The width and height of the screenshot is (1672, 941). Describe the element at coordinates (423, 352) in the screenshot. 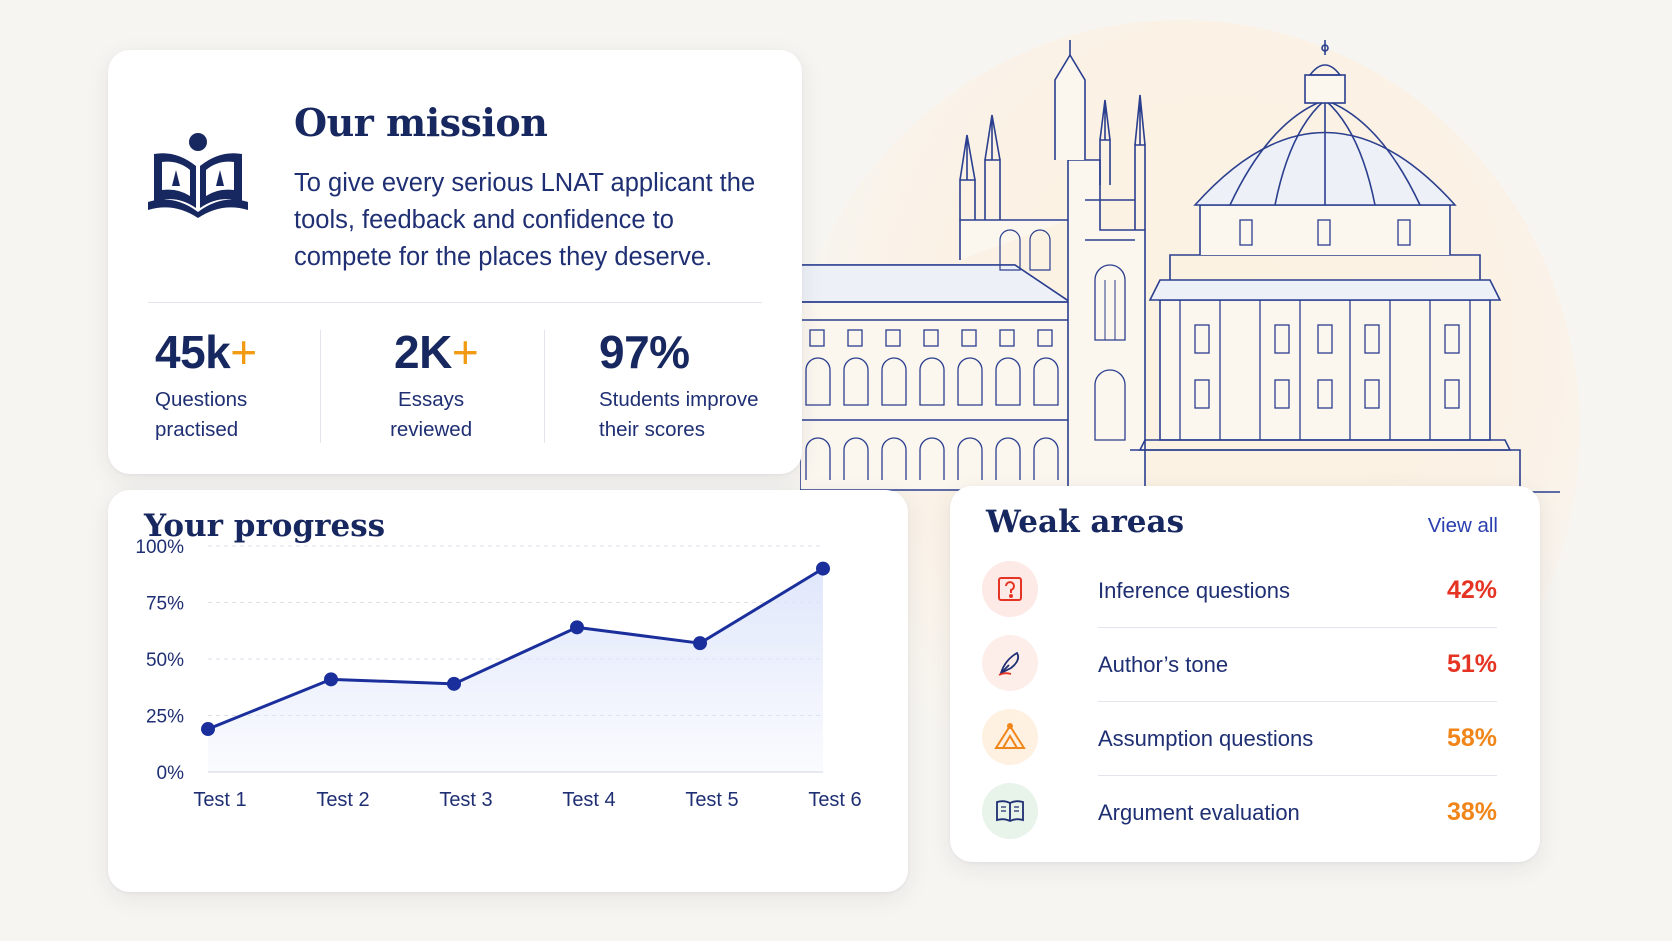

I see `stat-value: 2K` at that location.